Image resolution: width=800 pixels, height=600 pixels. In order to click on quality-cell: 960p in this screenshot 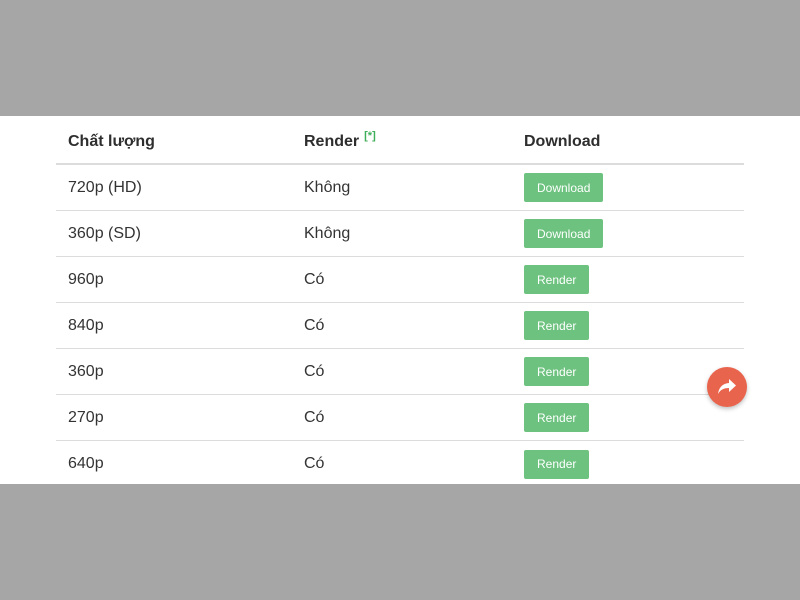, I will do `click(86, 279)`.